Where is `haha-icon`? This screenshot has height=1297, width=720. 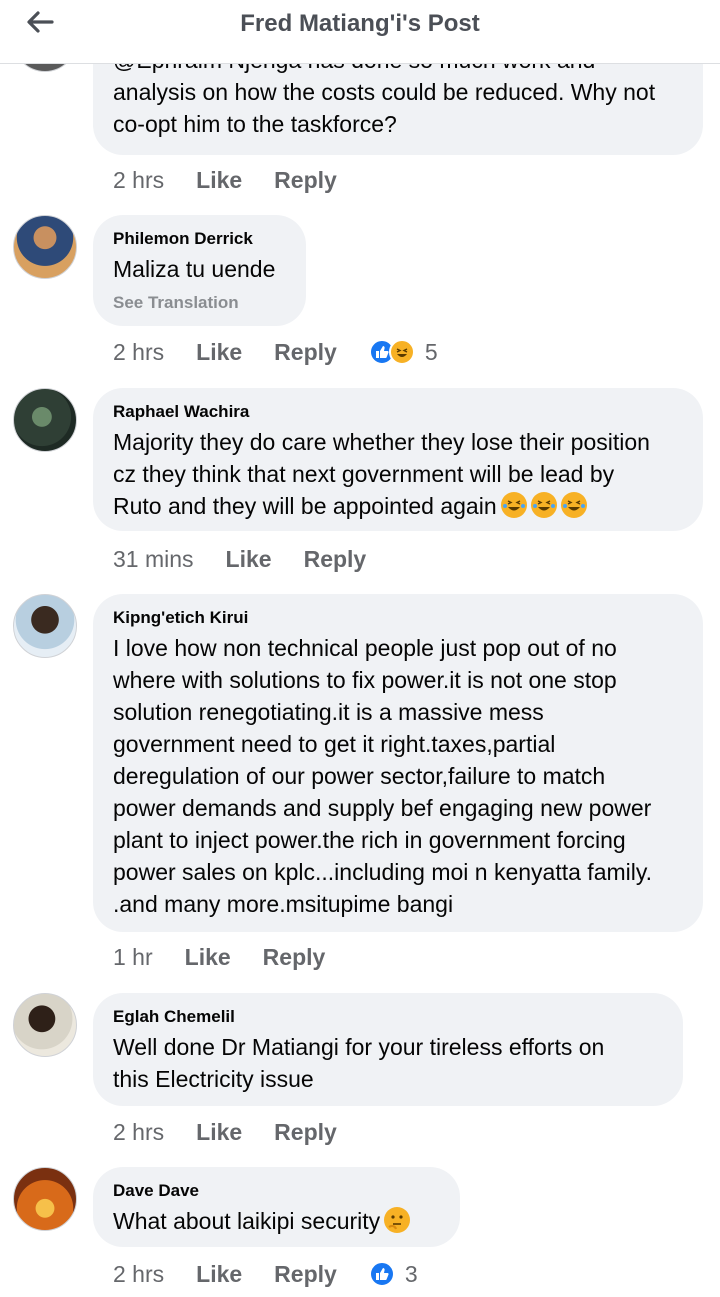
haha-icon is located at coordinates (401, 352).